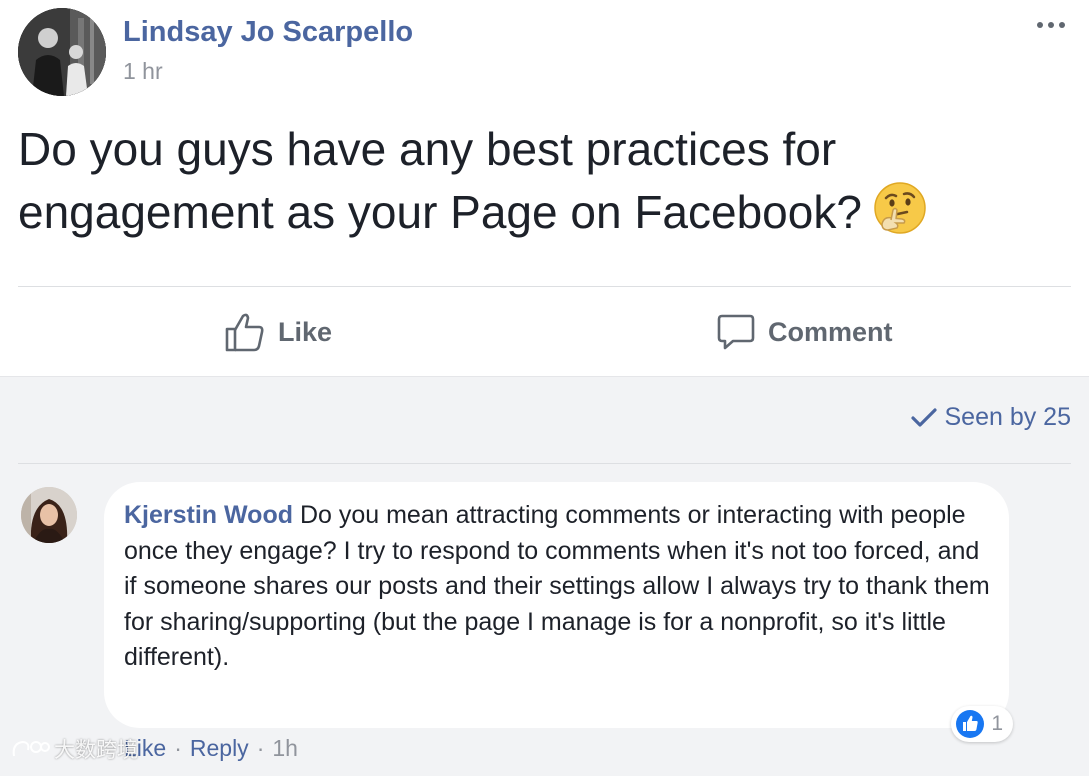 Image resolution: width=1089 pixels, height=776 pixels. I want to click on comment-button: Comment, so click(804, 332).